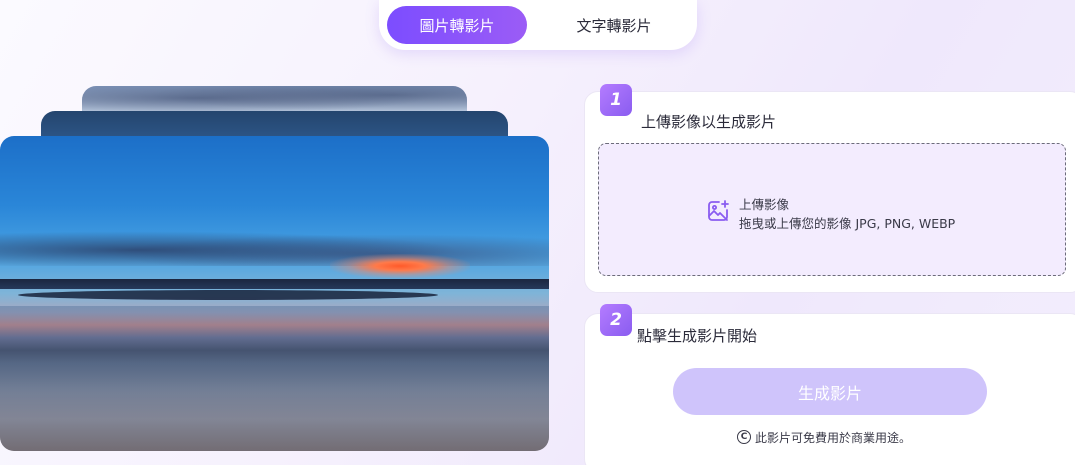  Describe the element at coordinates (616, 320) in the screenshot. I see `step-2-badge: 2` at that location.